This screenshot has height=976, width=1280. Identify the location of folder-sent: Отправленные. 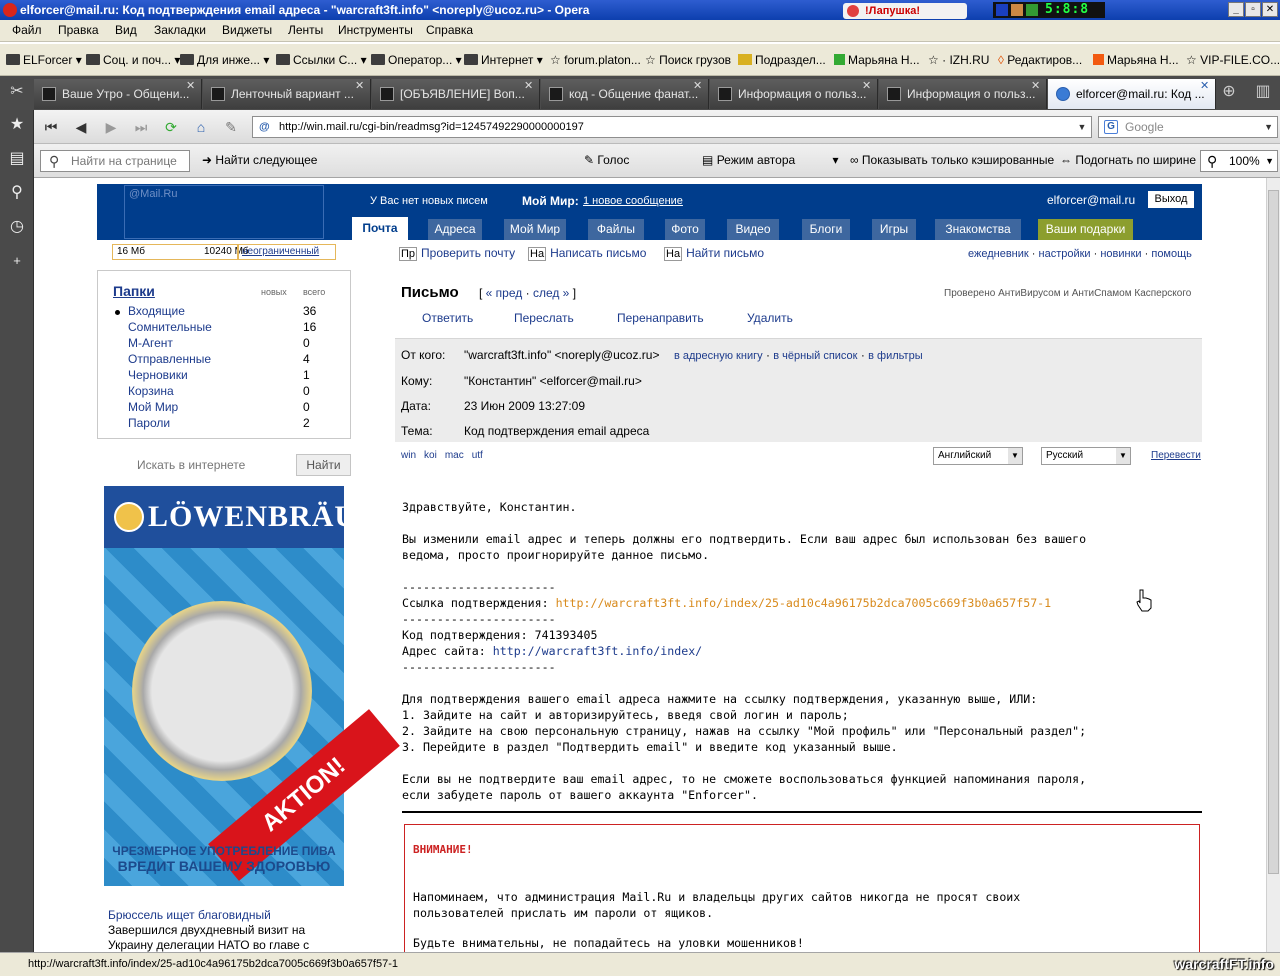
(169, 359).